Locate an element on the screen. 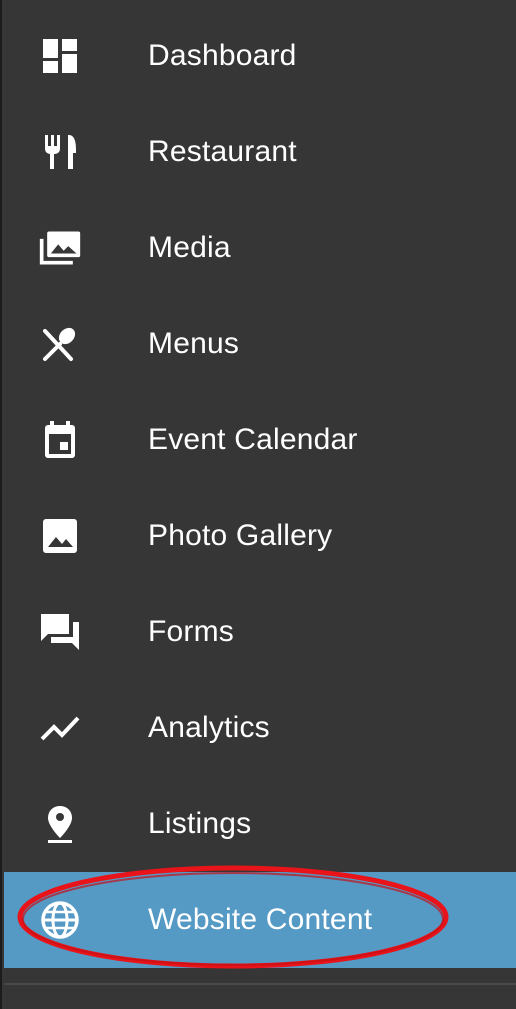  sidebar-item-analytics: Analytics is located at coordinates (260, 728).